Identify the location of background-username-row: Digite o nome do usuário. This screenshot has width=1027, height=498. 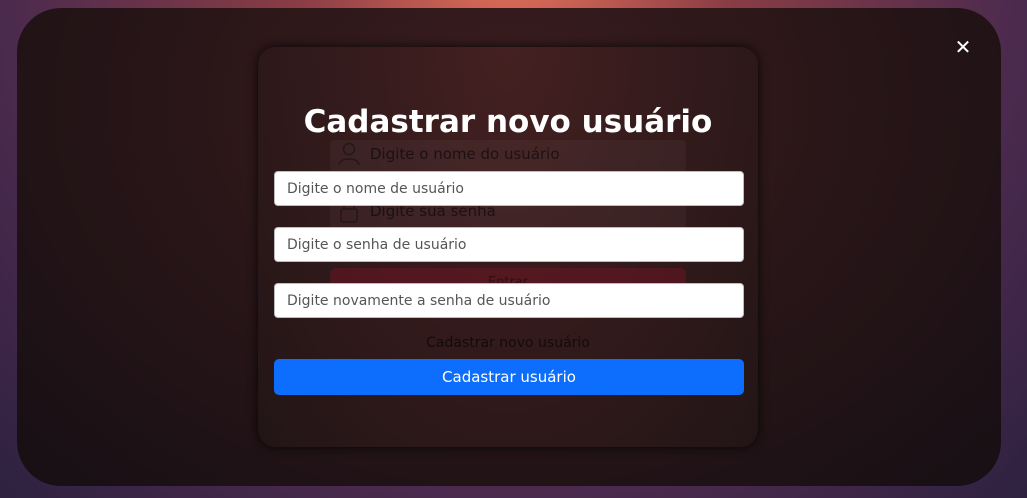
(449, 154).